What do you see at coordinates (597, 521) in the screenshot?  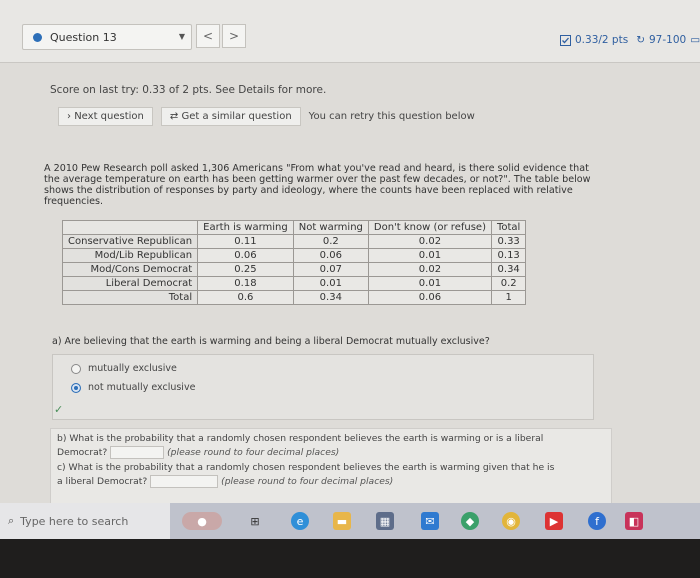 I see `facebook-icon: f` at bounding box center [597, 521].